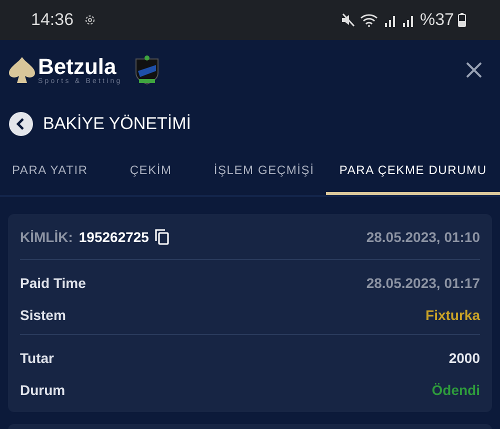 This screenshot has width=500, height=429. What do you see at coordinates (117, 124) in the screenshot?
I see `page-title: BAKİYE YÖNETİMİ` at bounding box center [117, 124].